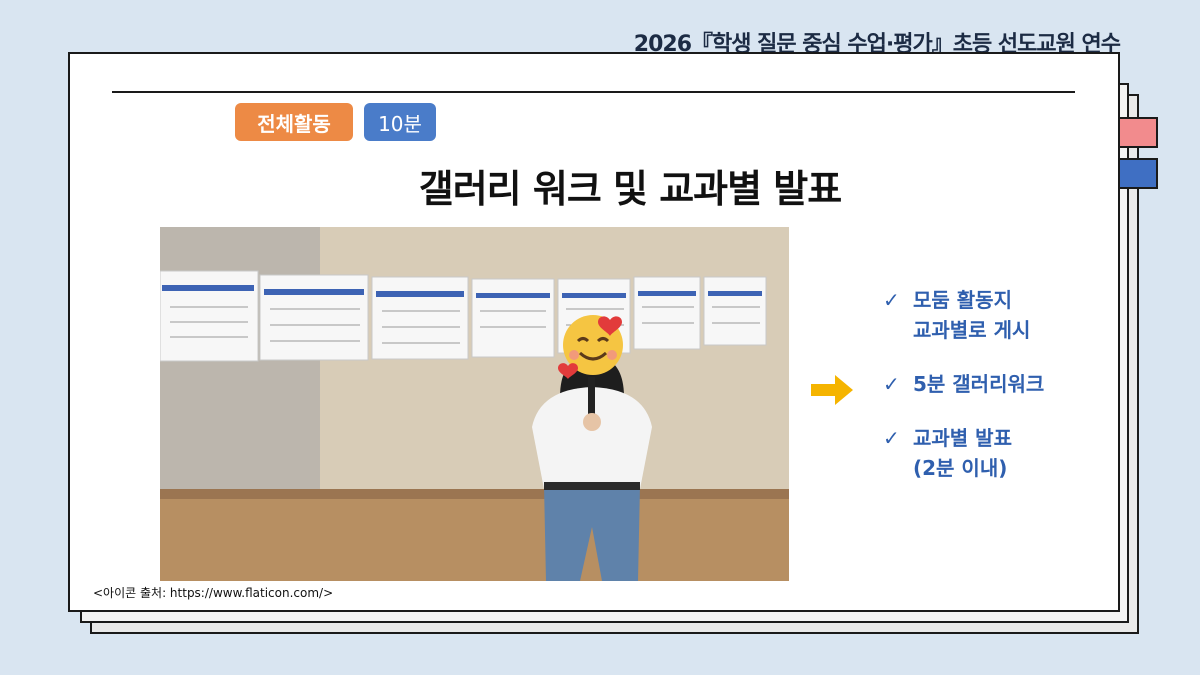  Describe the element at coordinates (1138, 132) in the screenshot. I see `decorative-tab-pink` at that location.